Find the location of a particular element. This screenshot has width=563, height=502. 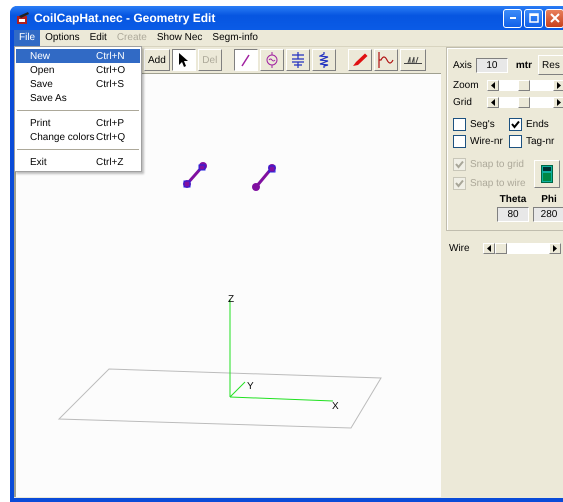

tool-button: Add is located at coordinates (157, 60).